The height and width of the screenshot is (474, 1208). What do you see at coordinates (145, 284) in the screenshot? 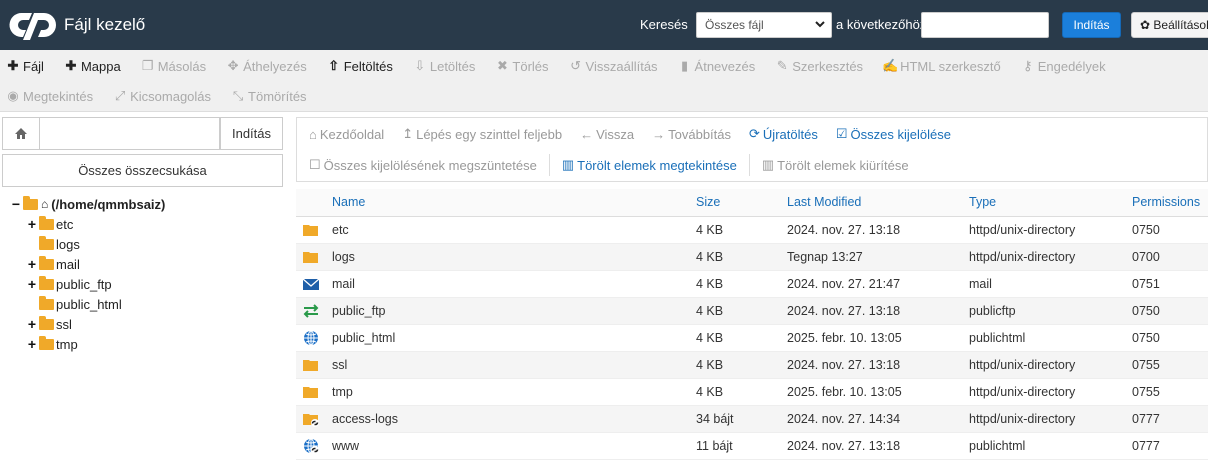
I see `tree-item: + public_ftp` at bounding box center [145, 284].